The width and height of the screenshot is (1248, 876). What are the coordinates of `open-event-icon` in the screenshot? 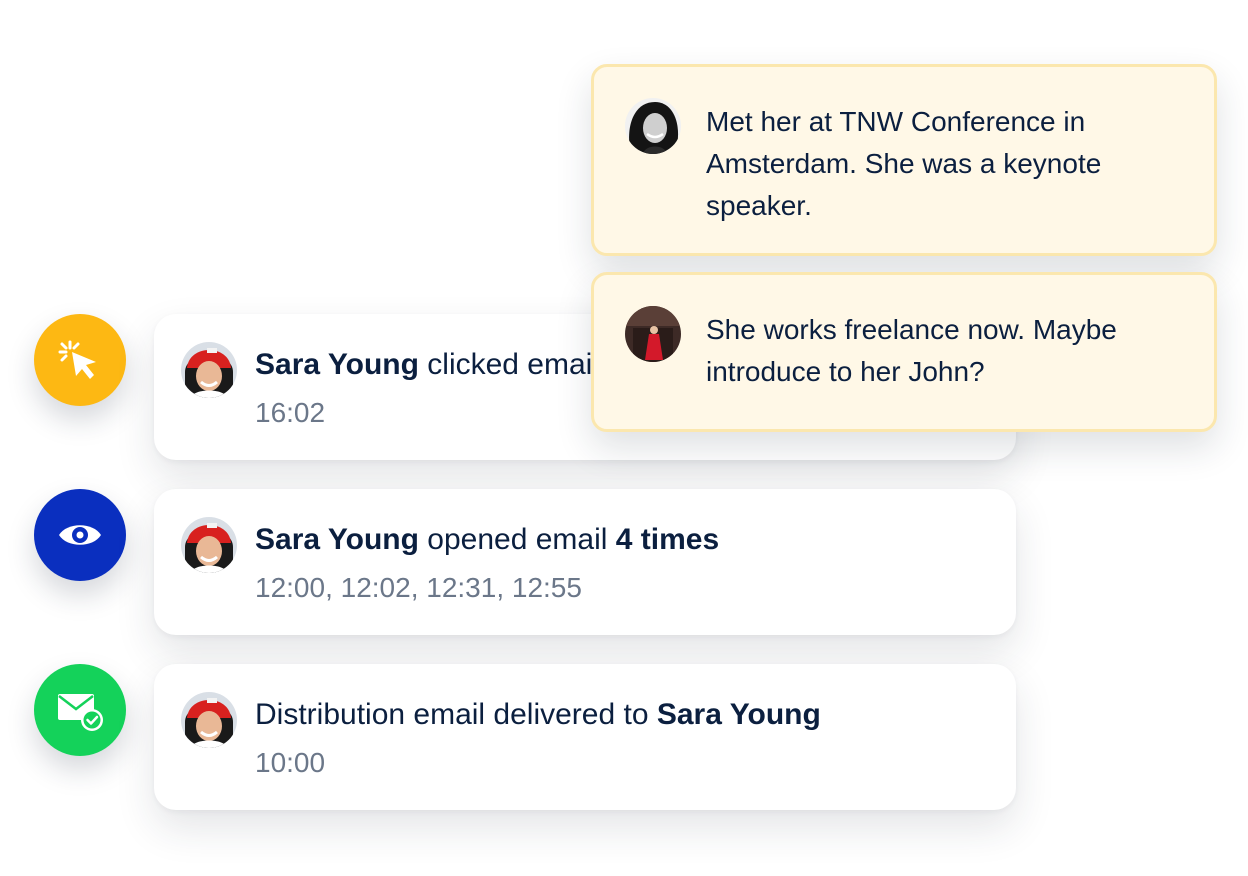 It's located at (80, 535).